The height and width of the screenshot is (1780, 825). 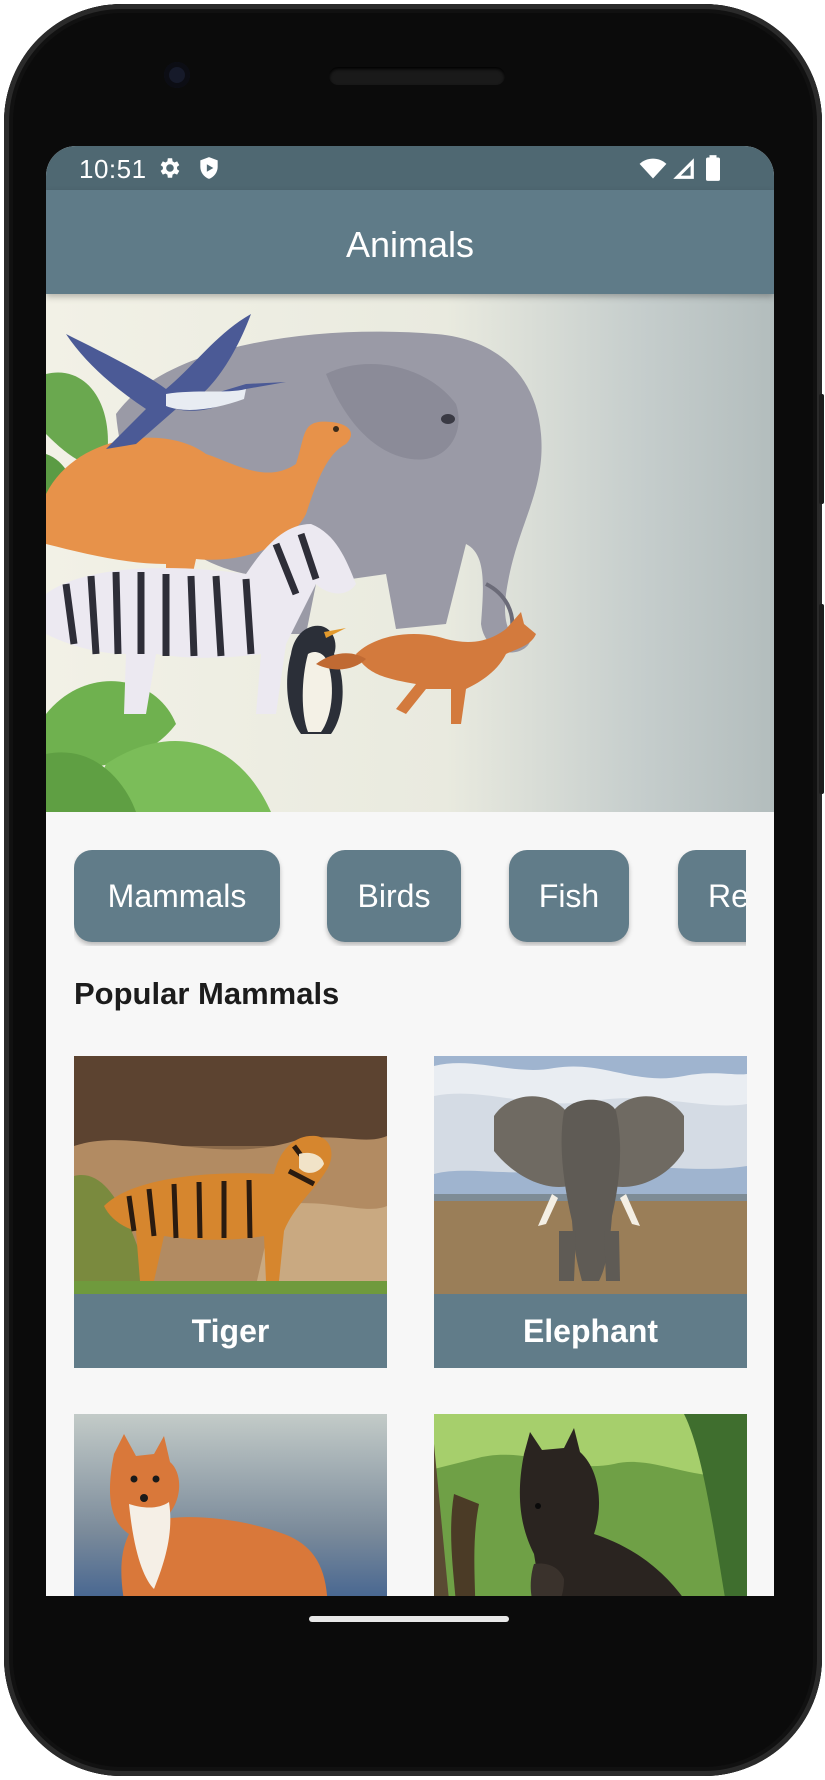 What do you see at coordinates (590, 1175) in the screenshot?
I see `elephant-photo` at bounding box center [590, 1175].